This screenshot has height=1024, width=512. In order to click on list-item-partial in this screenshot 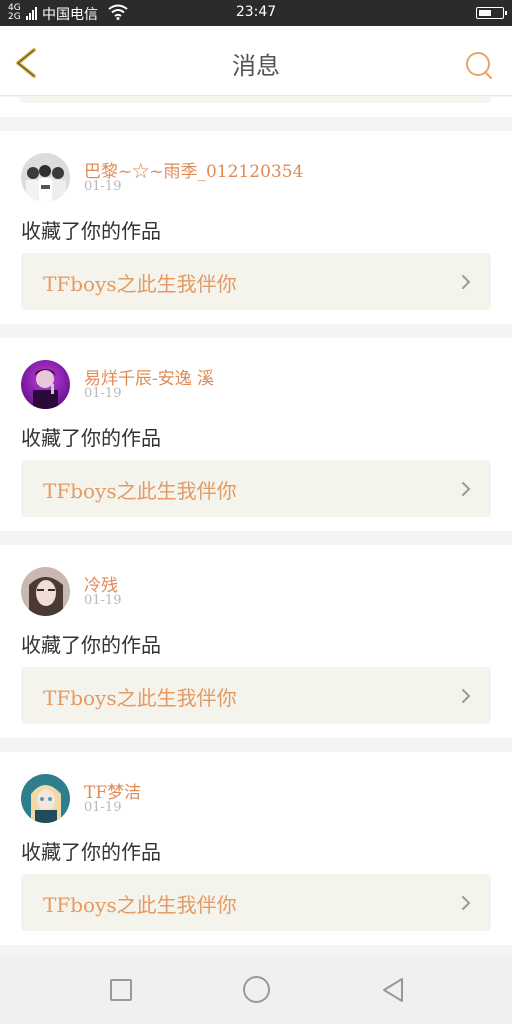, I will do `click(256, 107)`.